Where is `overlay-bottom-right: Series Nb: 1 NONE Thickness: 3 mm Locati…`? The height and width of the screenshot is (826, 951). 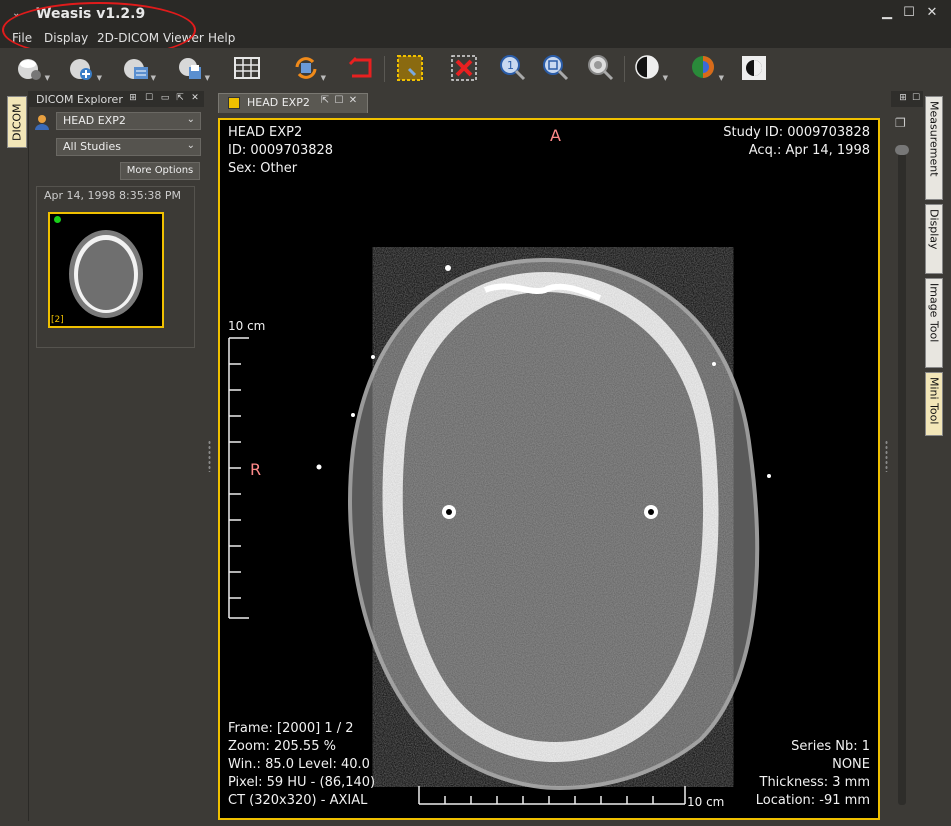
overlay-bottom-right: Series Nb: 1 NONE Thickness: 3 mm Locati… is located at coordinates (813, 774).